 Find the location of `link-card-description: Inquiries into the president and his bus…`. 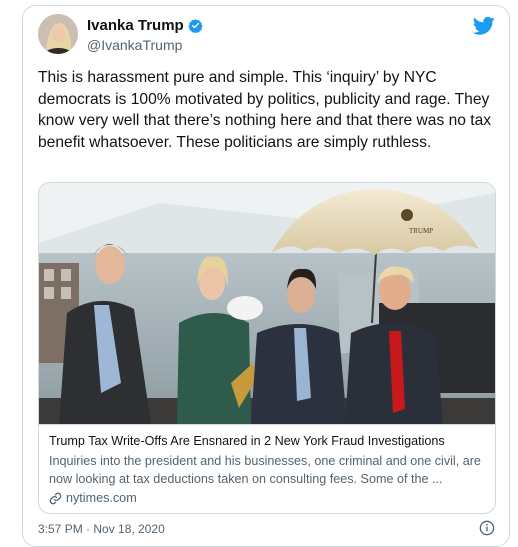

link-card-description: Inquiries into the president and his bus… is located at coordinates (265, 470).